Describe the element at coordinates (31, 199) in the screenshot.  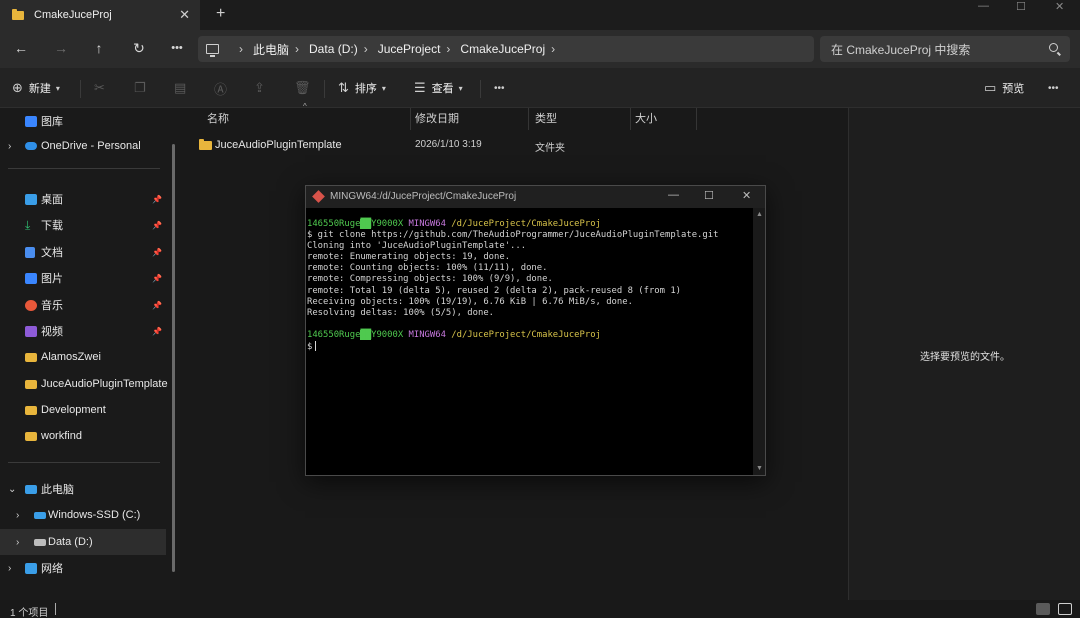
I see `desktop-icon` at that location.